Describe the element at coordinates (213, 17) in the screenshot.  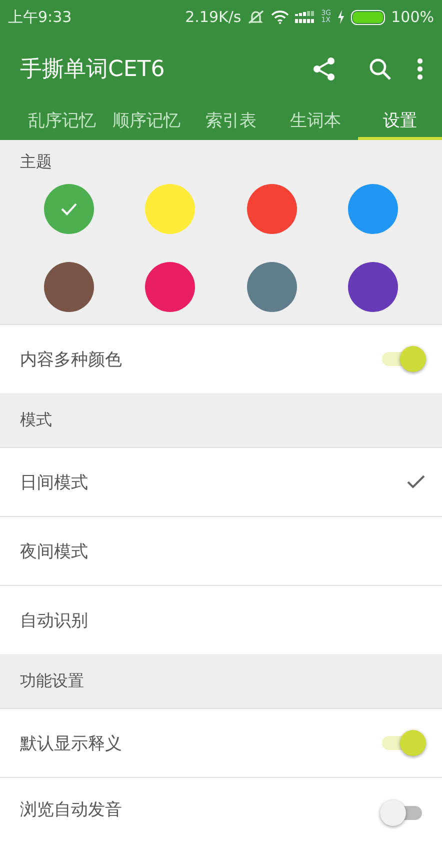
I see `network-speed: 2.19K/s` at that location.